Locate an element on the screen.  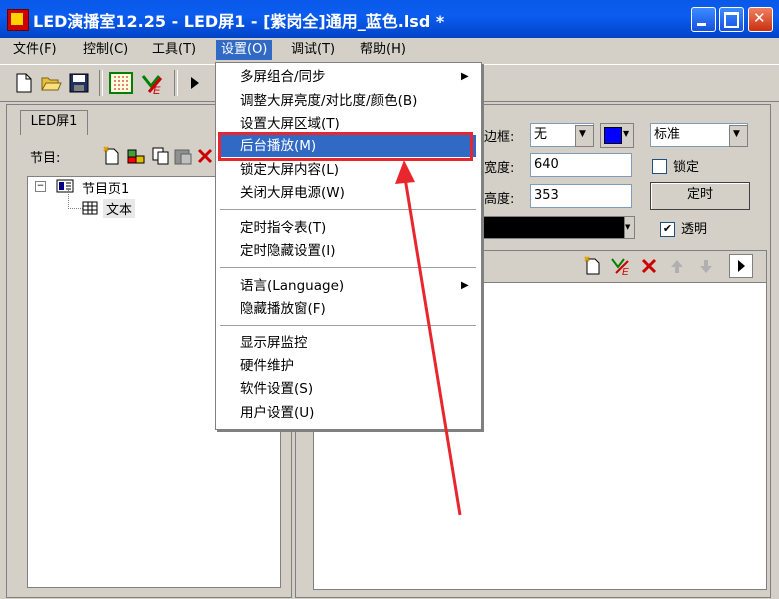
menu-debug: 调试(T) is located at coordinates (313, 50).